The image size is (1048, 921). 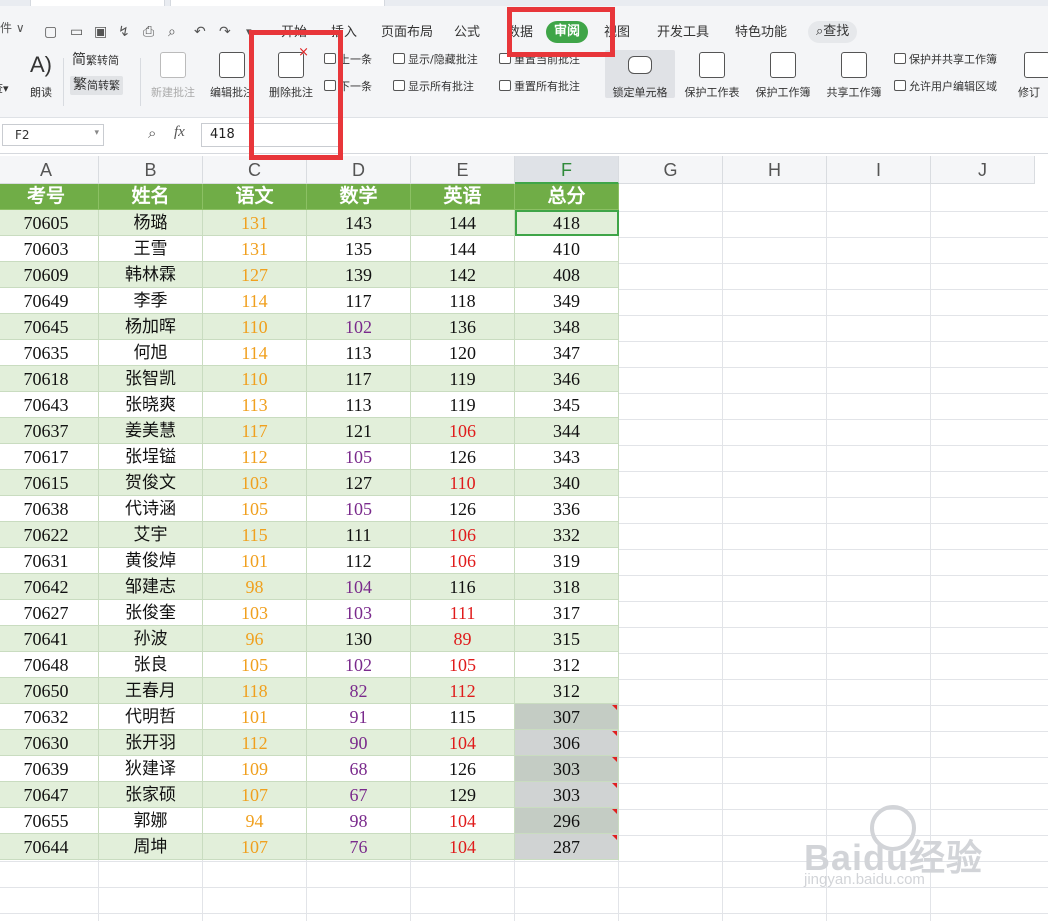 What do you see at coordinates (151, 717) in the screenshot?
I see `table-cell: 代明哲` at bounding box center [151, 717].